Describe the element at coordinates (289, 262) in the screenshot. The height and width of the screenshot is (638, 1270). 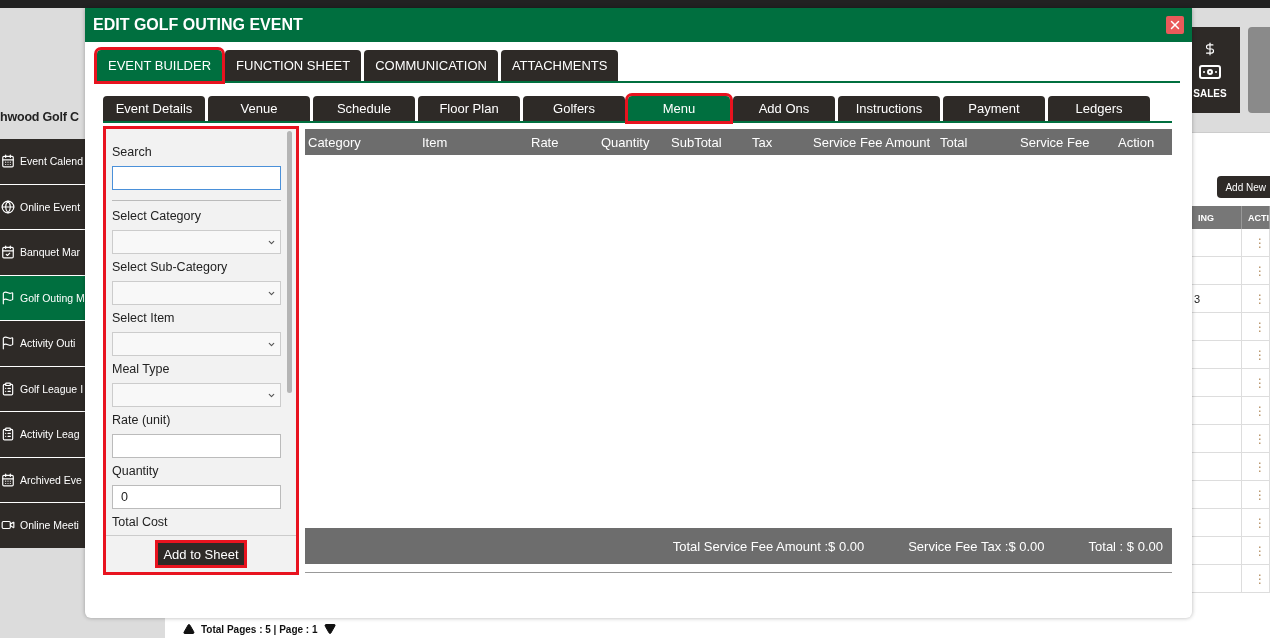
I see `scrollbar` at that location.